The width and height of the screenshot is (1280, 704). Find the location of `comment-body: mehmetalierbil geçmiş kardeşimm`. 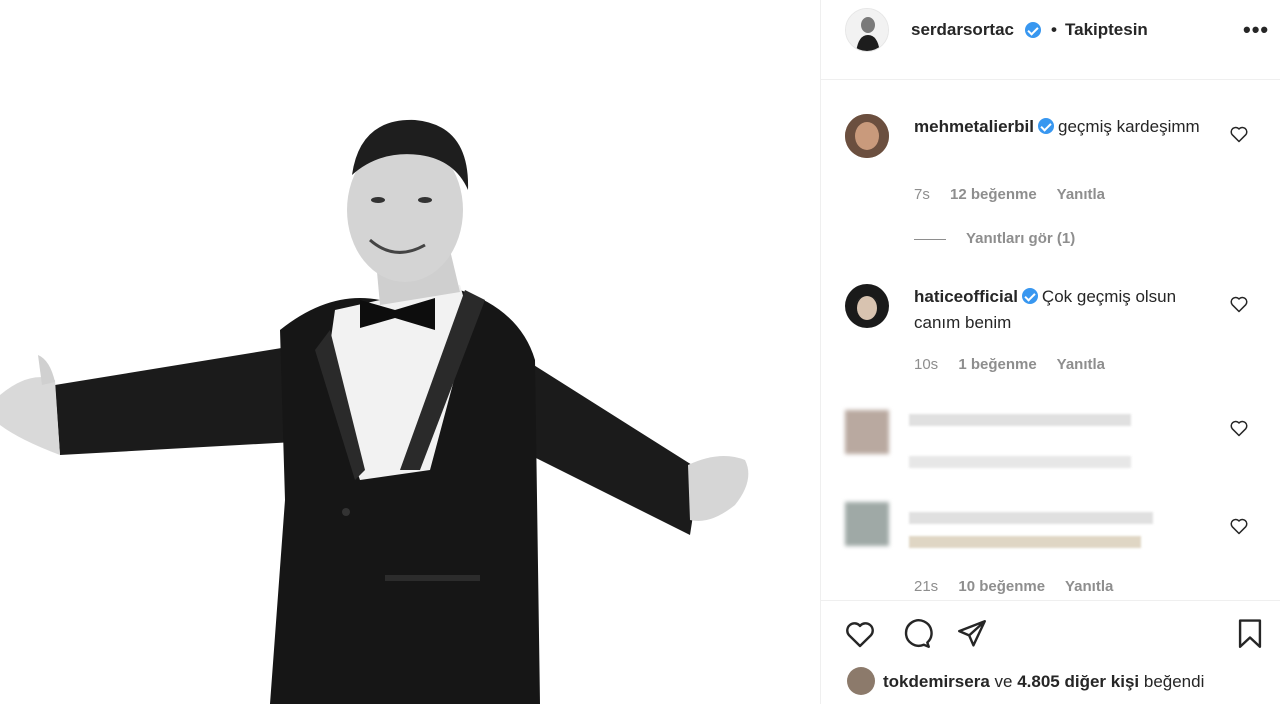

comment-body: mehmetalierbil geçmiş kardeşimm is located at coordinates (1064, 127).